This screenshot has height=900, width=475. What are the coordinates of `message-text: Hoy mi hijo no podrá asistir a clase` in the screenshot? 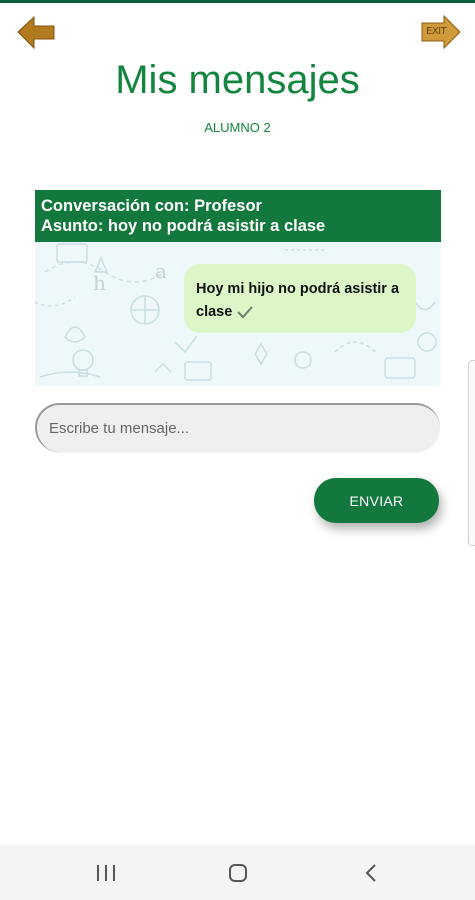 It's located at (298, 300).